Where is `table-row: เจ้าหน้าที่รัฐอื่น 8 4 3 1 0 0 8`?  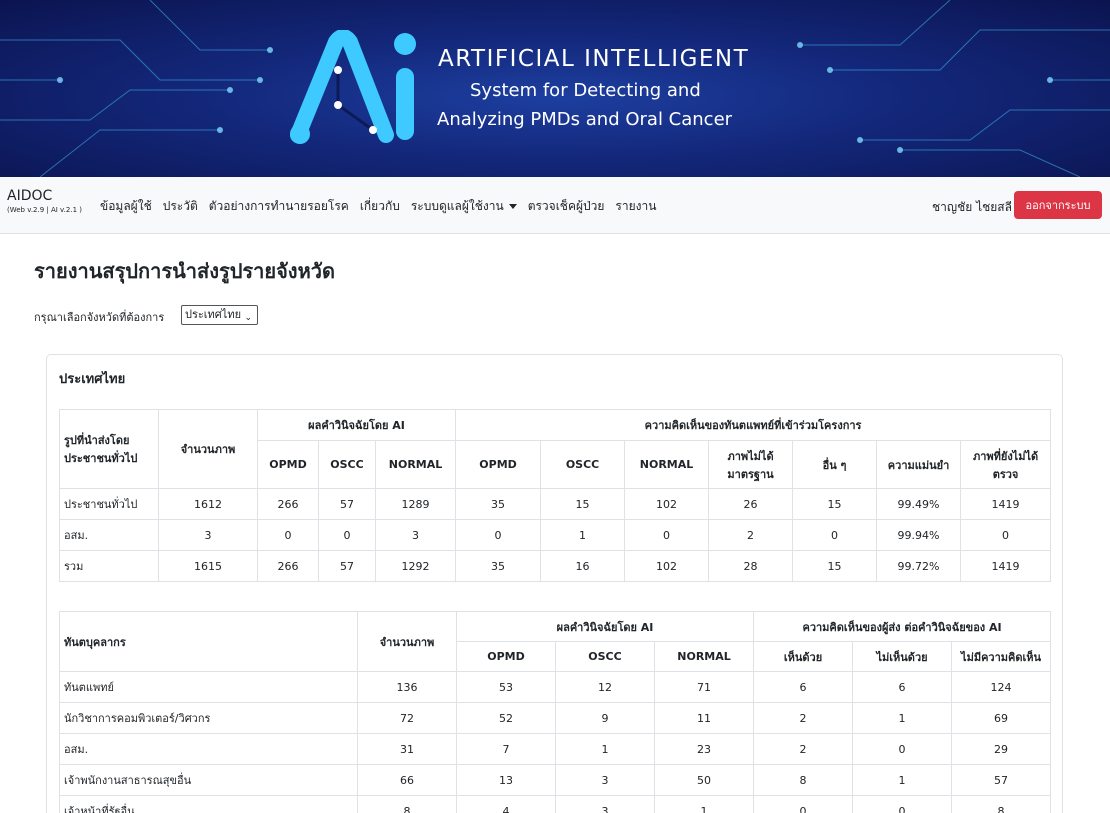 table-row: เจ้าหน้าที่รัฐอื่น 8 4 3 1 0 0 8 is located at coordinates (555, 804).